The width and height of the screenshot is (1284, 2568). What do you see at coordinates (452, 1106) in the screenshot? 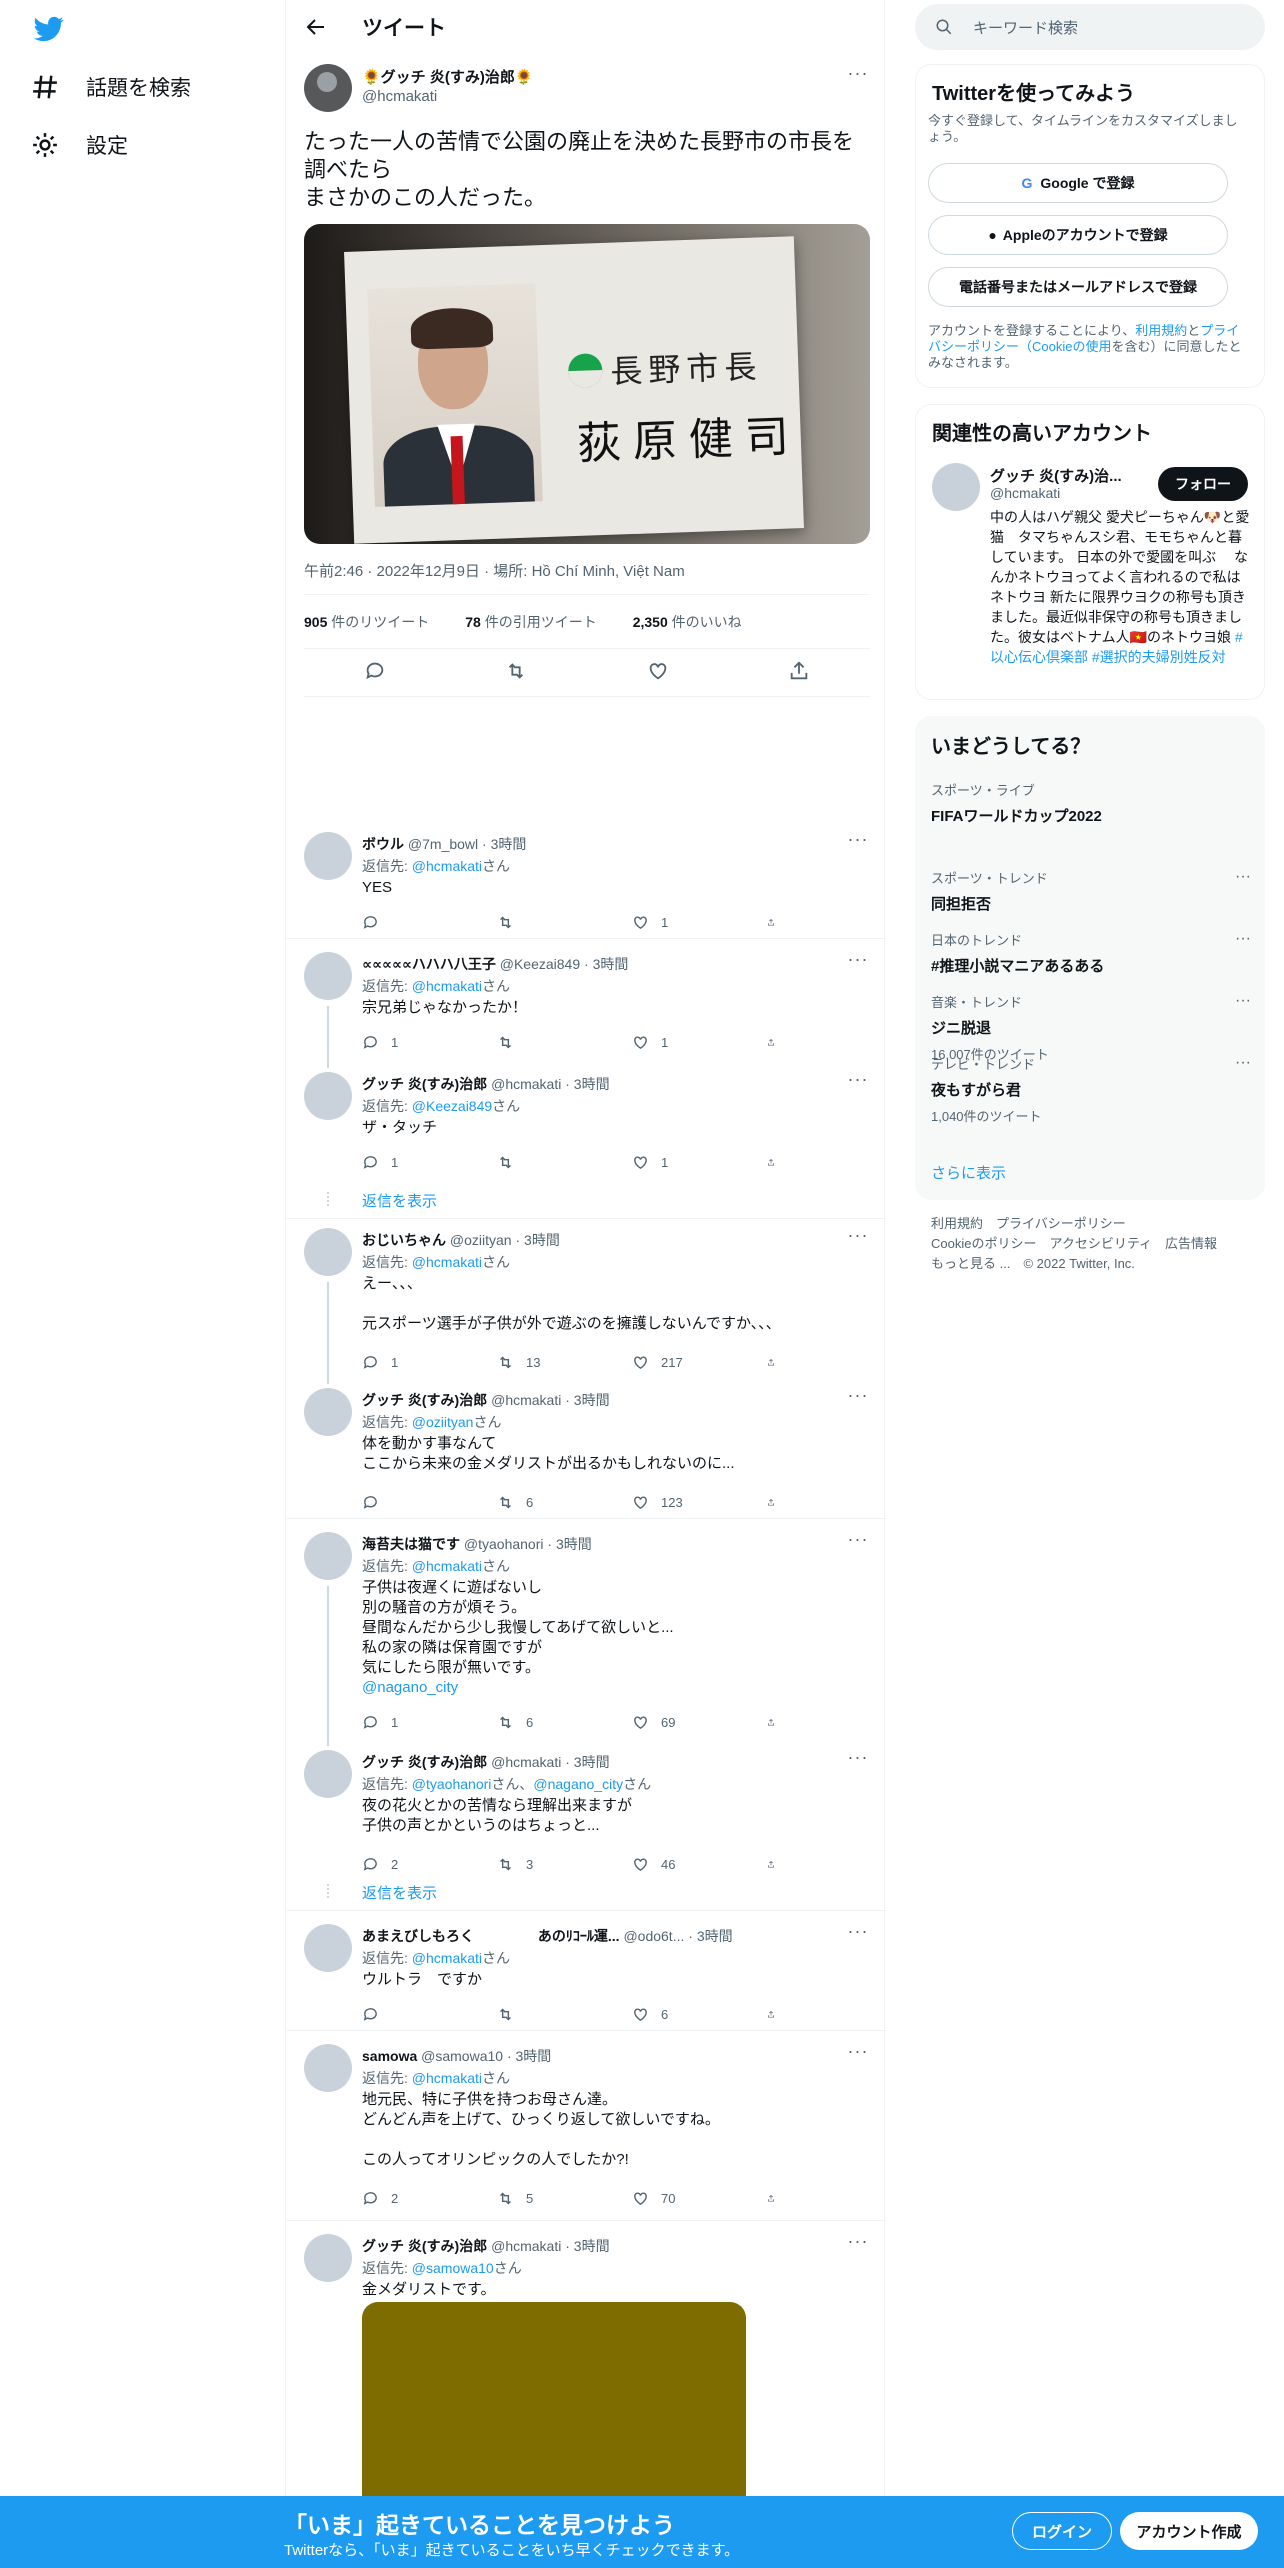
I see `reply-to-link: @Keezai849` at bounding box center [452, 1106].